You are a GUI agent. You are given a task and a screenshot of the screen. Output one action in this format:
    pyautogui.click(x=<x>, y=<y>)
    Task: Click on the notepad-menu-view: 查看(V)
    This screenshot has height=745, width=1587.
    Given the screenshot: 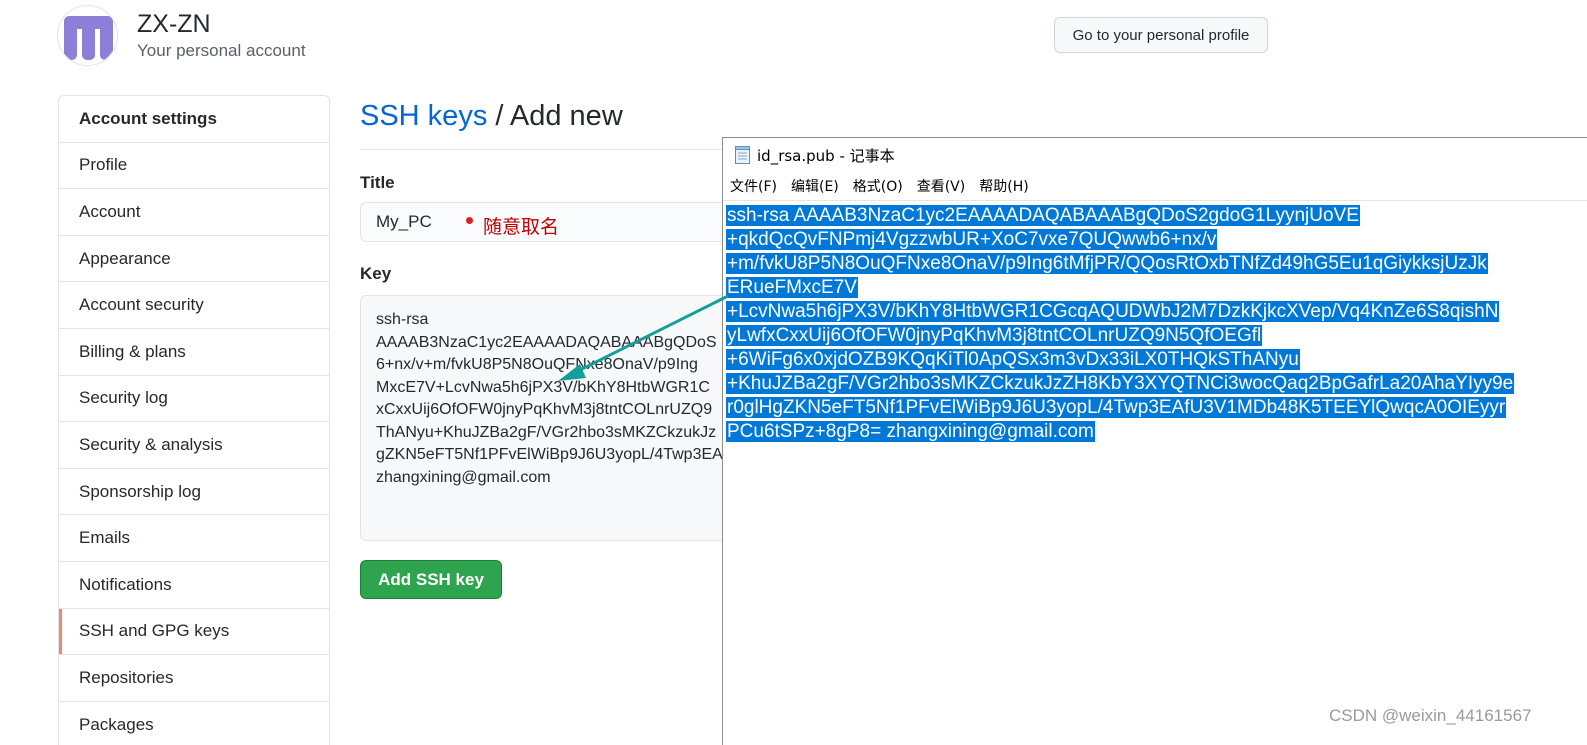 What is the action you would take?
    pyautogui.click(x=941, y=187)
    